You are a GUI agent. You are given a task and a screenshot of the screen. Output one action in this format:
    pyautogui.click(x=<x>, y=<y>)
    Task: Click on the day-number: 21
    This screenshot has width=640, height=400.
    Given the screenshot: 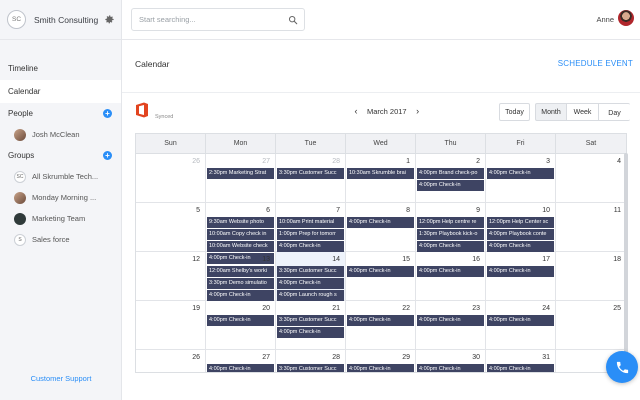 What is the action you would take?
    pyautogui.click(x=336, y=308)
    